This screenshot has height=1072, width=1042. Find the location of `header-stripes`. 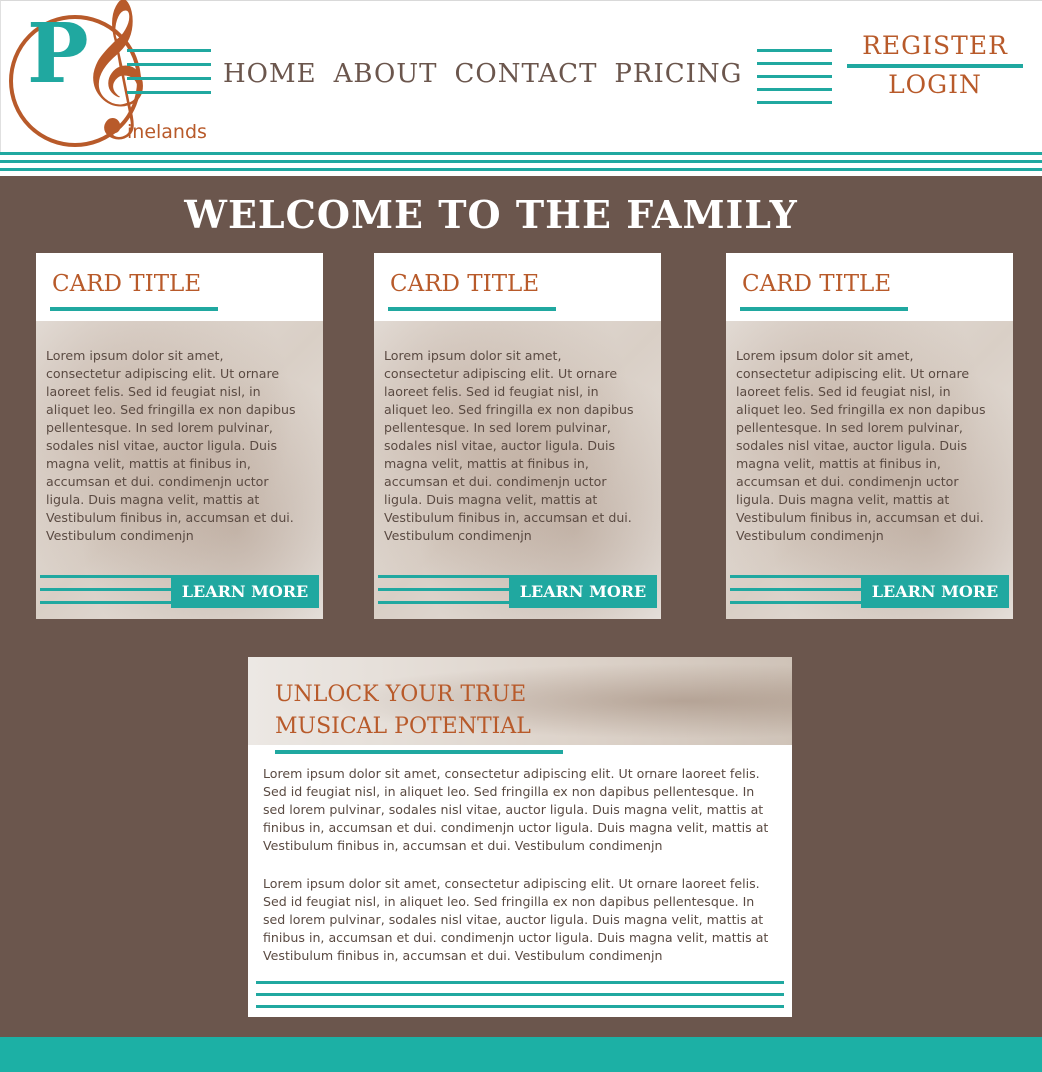

header-stripes is located at coordinates (521, 164).